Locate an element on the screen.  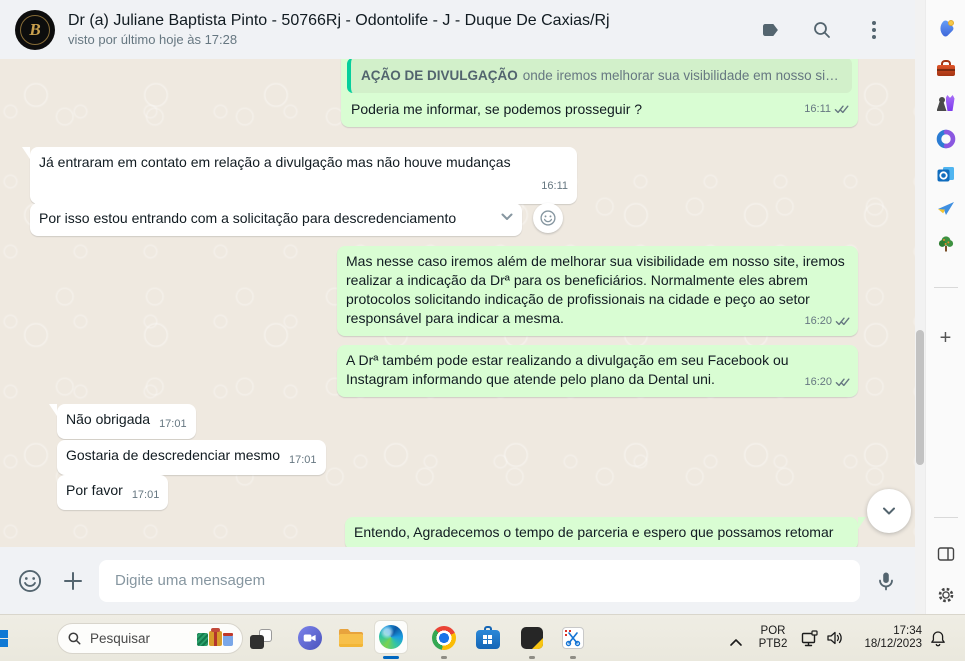
edge-running-indicator is located at coordinates (391, 657).